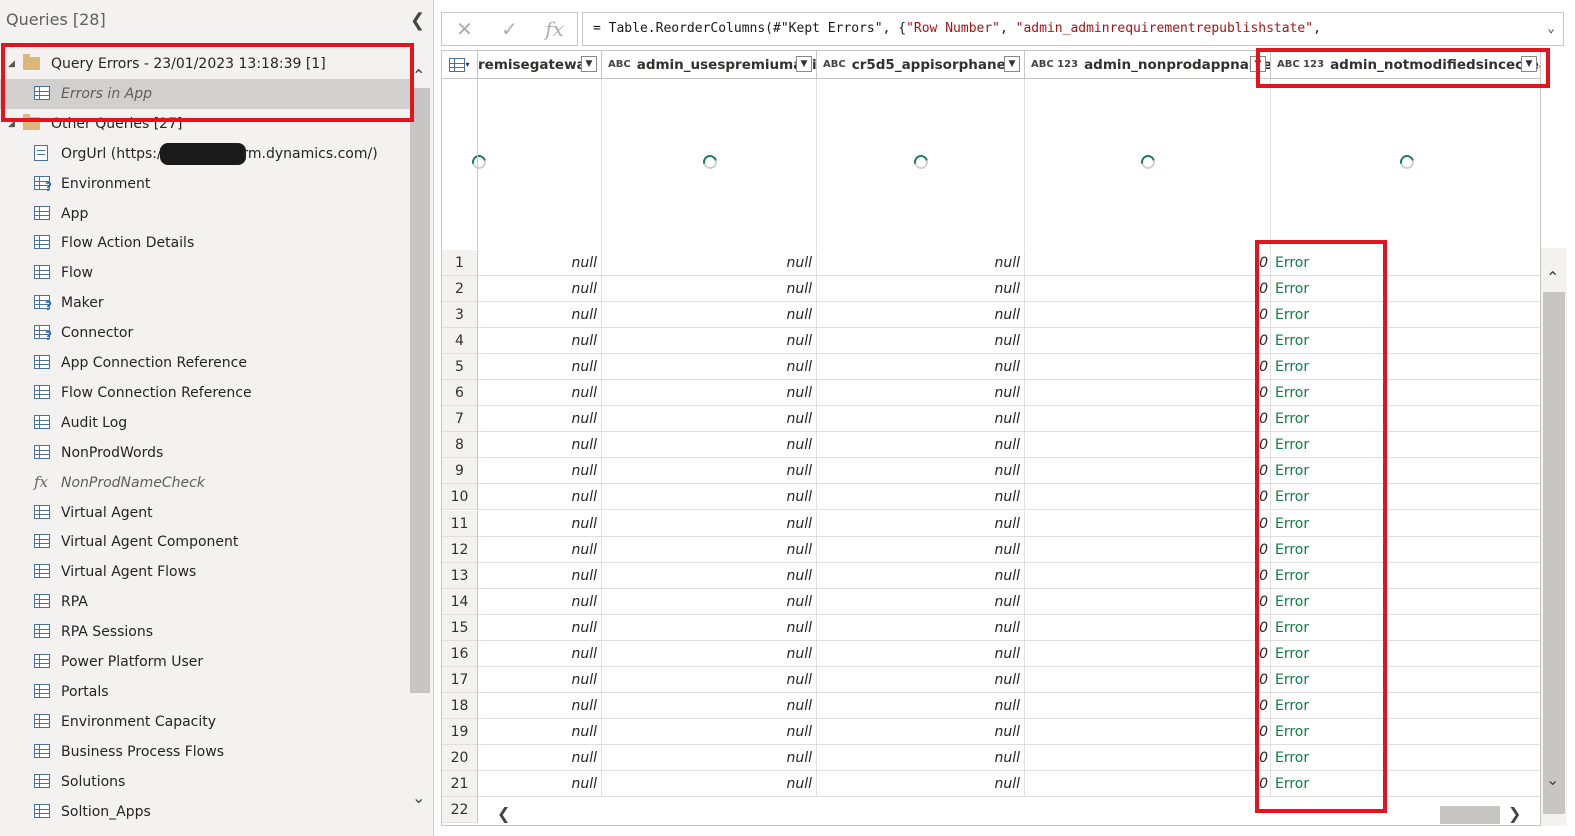 Image resolution: width=1575 pixels, height=836 pixels. What do you see at coordinates (460, 315) in the screenshot?
I see `row-number: 3` at bounding box center [460, 315].